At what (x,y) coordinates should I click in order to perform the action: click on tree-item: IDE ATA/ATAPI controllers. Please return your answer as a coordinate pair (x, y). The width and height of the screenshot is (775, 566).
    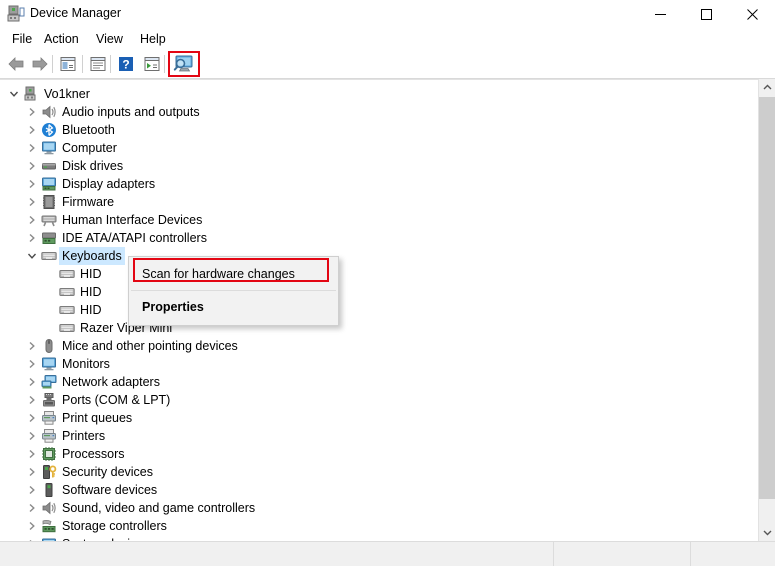
    Looking at the image, I should click on (387, 238).